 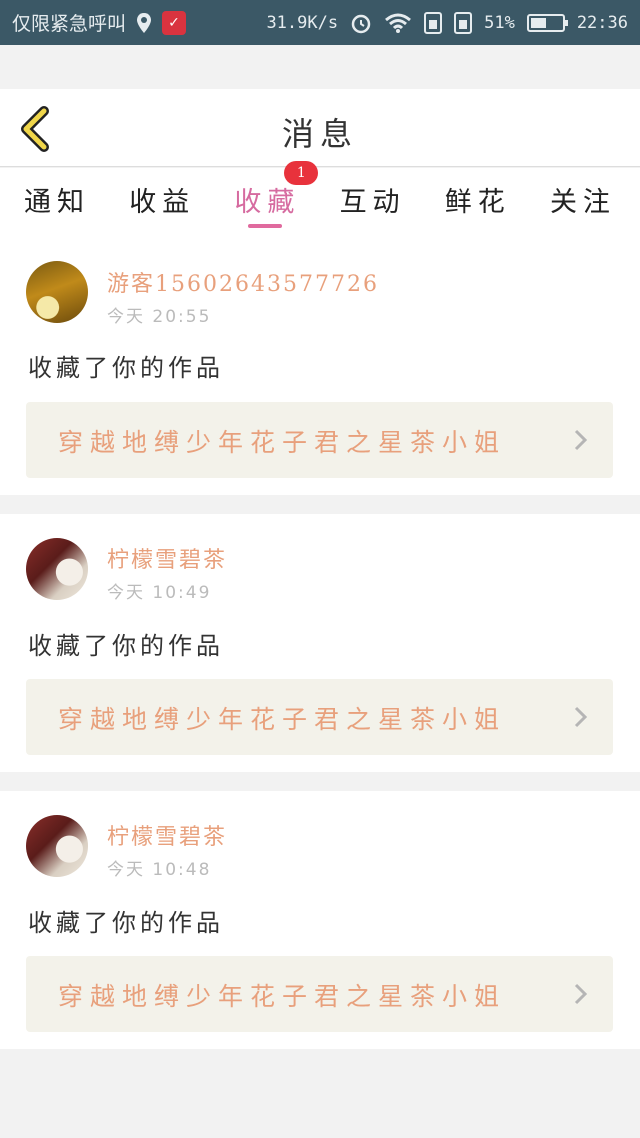 What do you see at coordinates (372, 202) in the screenshot?
I see `tab-label: 互动` at bounding box center [372, 202].